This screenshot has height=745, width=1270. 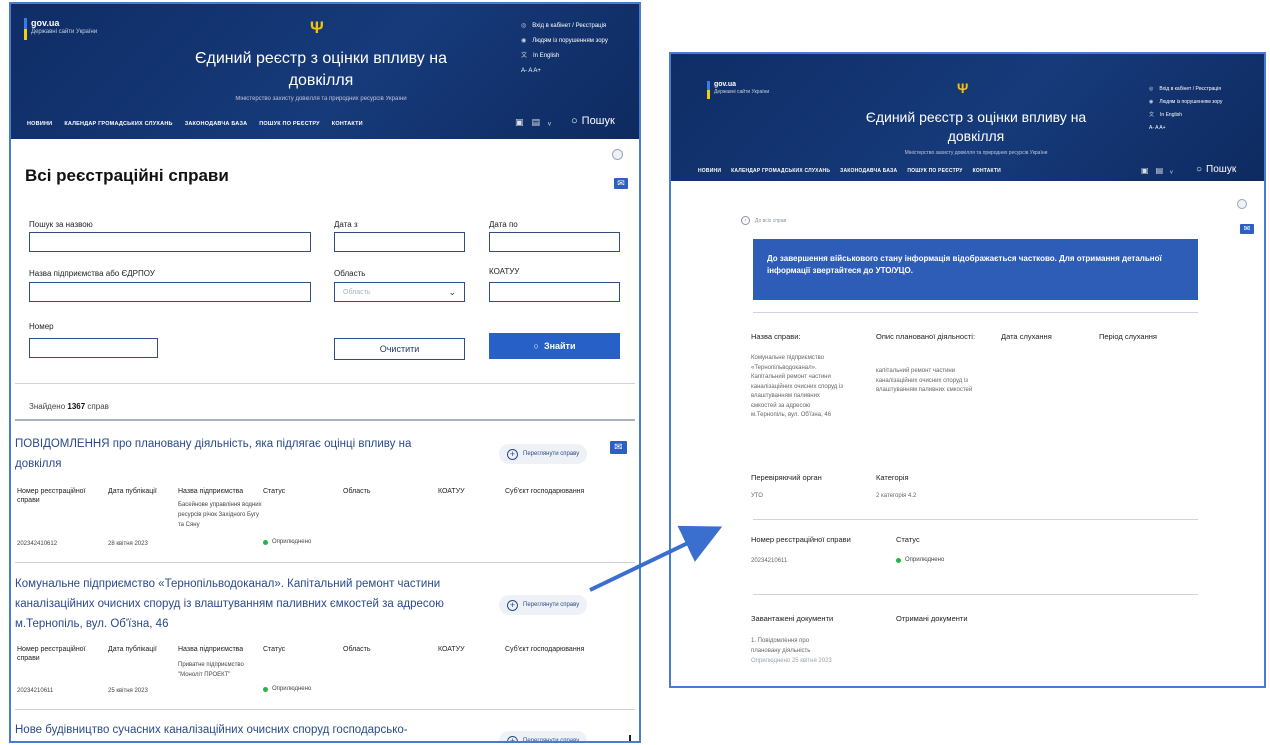 What do you see at coordinates (1026, 336) in the screenshot?
I see `hearing-date-label: Дата слухання` at bounding box center [1026, 336].